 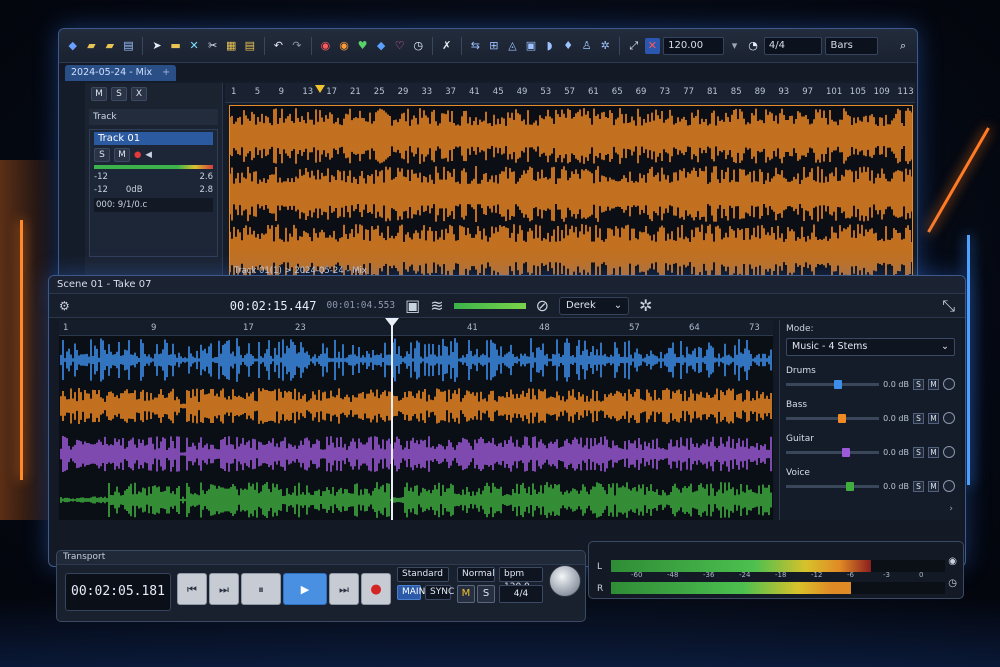 What do you see at coordinates (134, 190) in the screenshot?
I see `track-gain: 0dB` at bounding box center [134, 190].